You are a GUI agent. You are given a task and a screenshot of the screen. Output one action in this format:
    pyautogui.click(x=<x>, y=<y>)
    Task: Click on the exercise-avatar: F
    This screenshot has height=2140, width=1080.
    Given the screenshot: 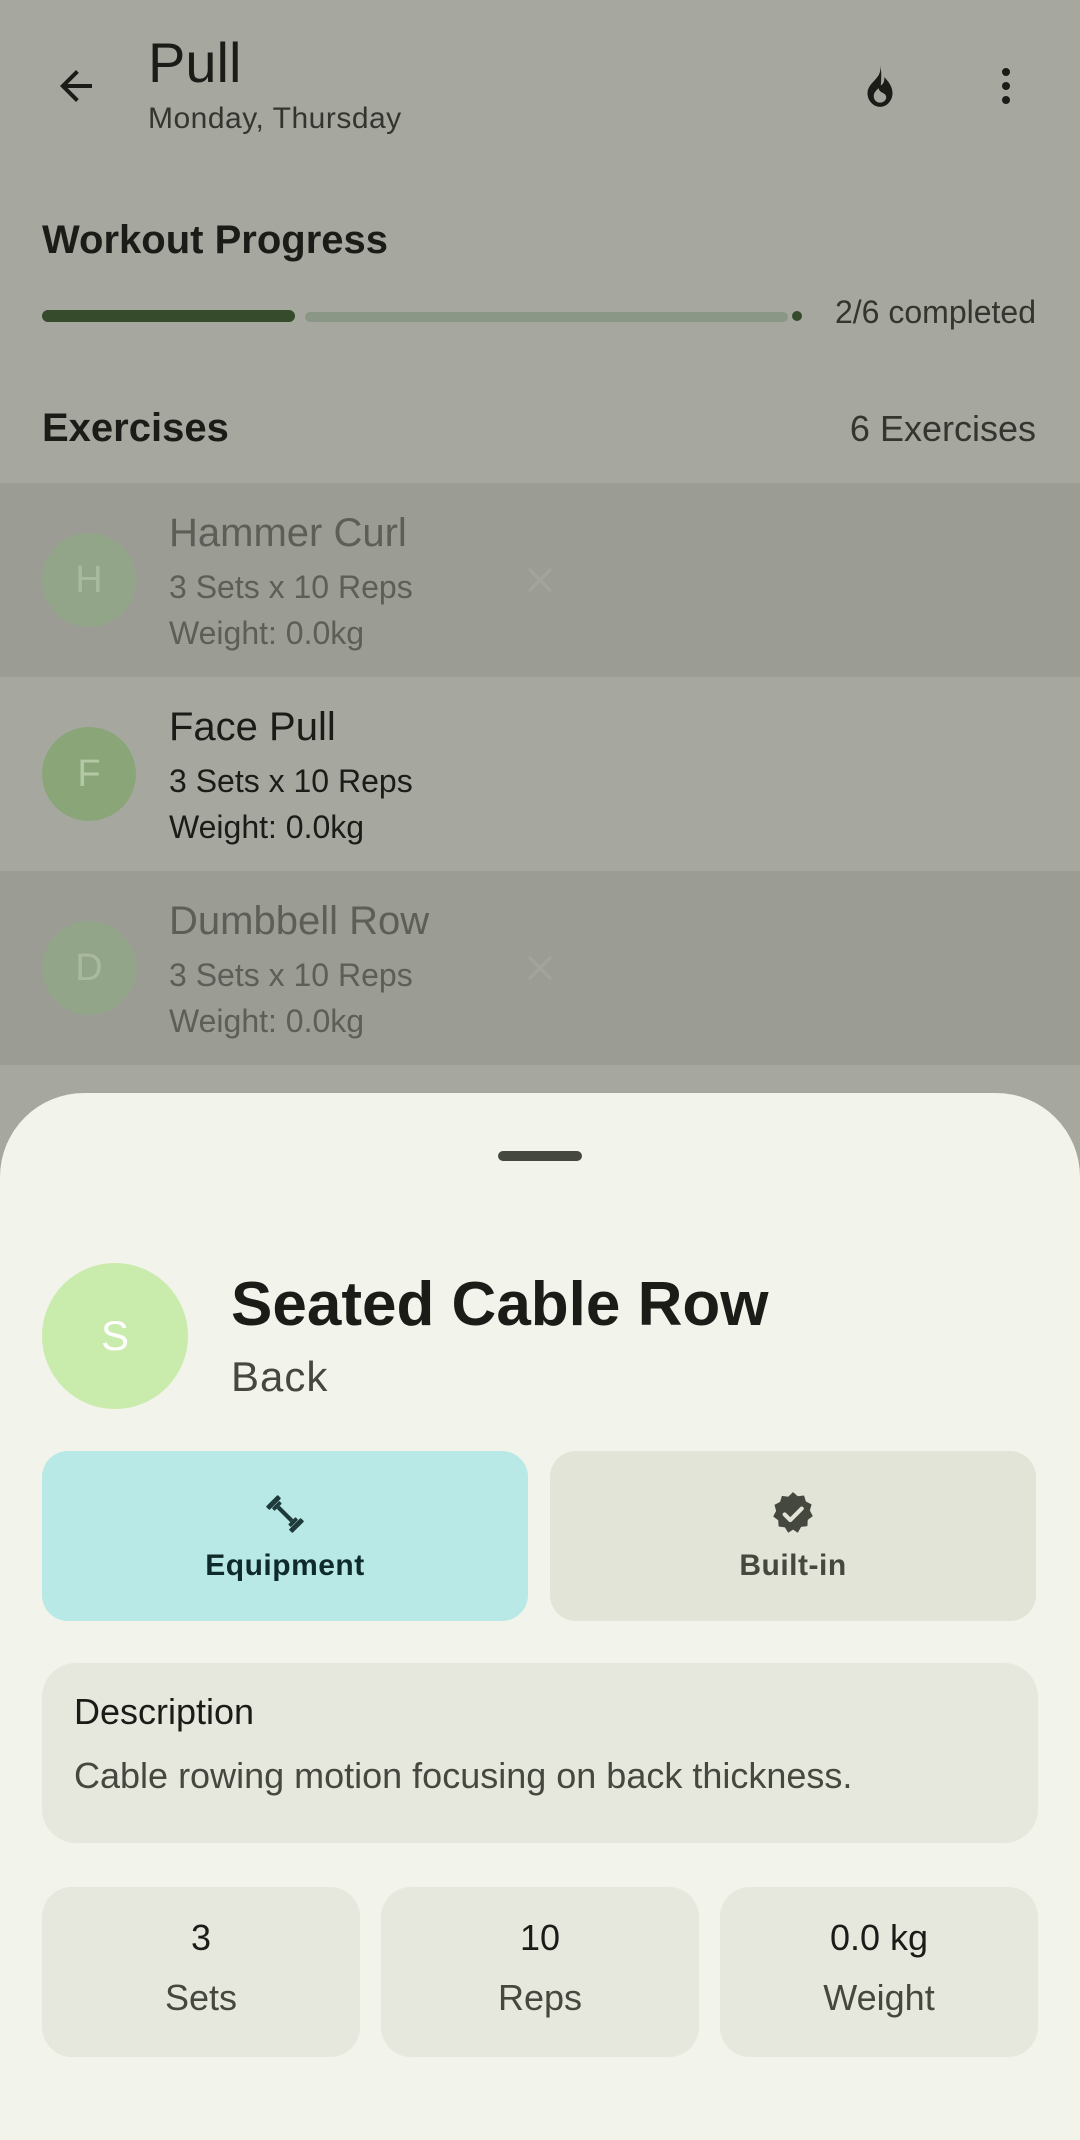 What is the action you would take?
    pyautogui.click(x=89, y=774)
    